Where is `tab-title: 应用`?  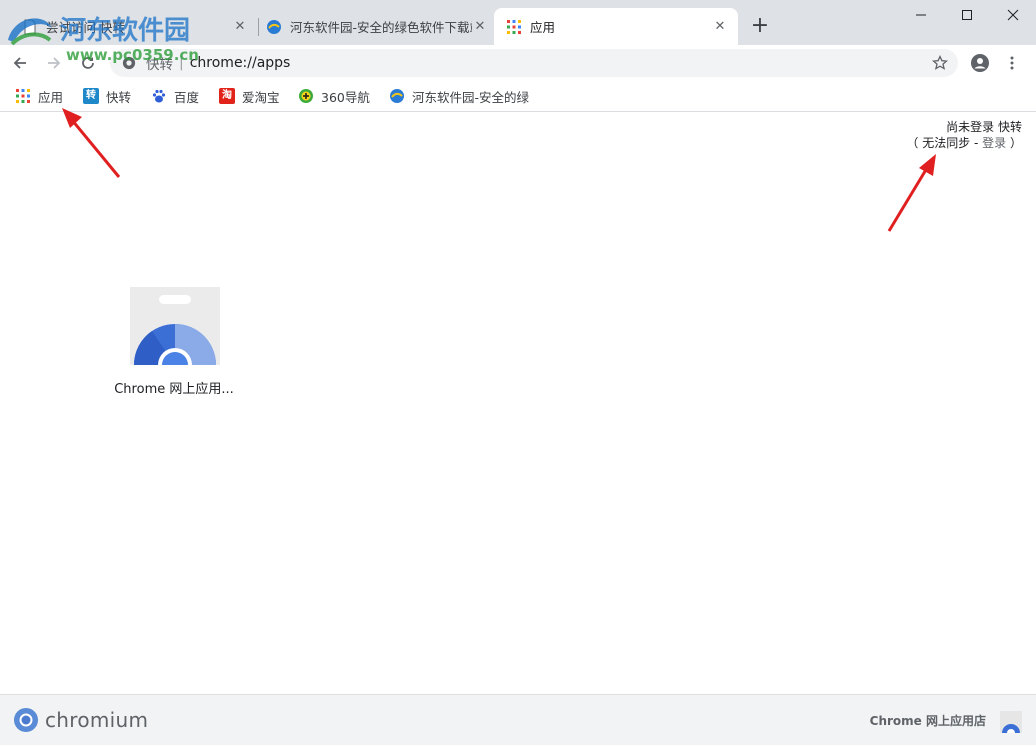 tab-title: 应用 is located at coordinates (543, 27).